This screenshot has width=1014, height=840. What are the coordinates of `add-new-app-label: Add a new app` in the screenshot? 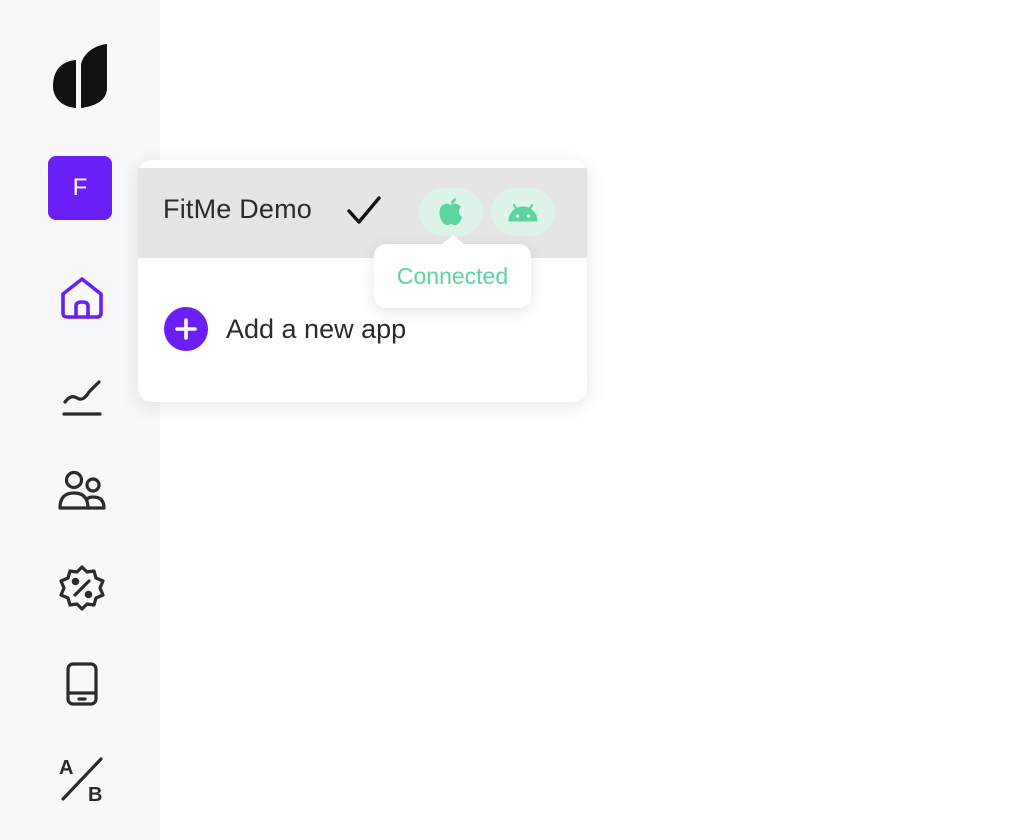 It's located at (316, 328).